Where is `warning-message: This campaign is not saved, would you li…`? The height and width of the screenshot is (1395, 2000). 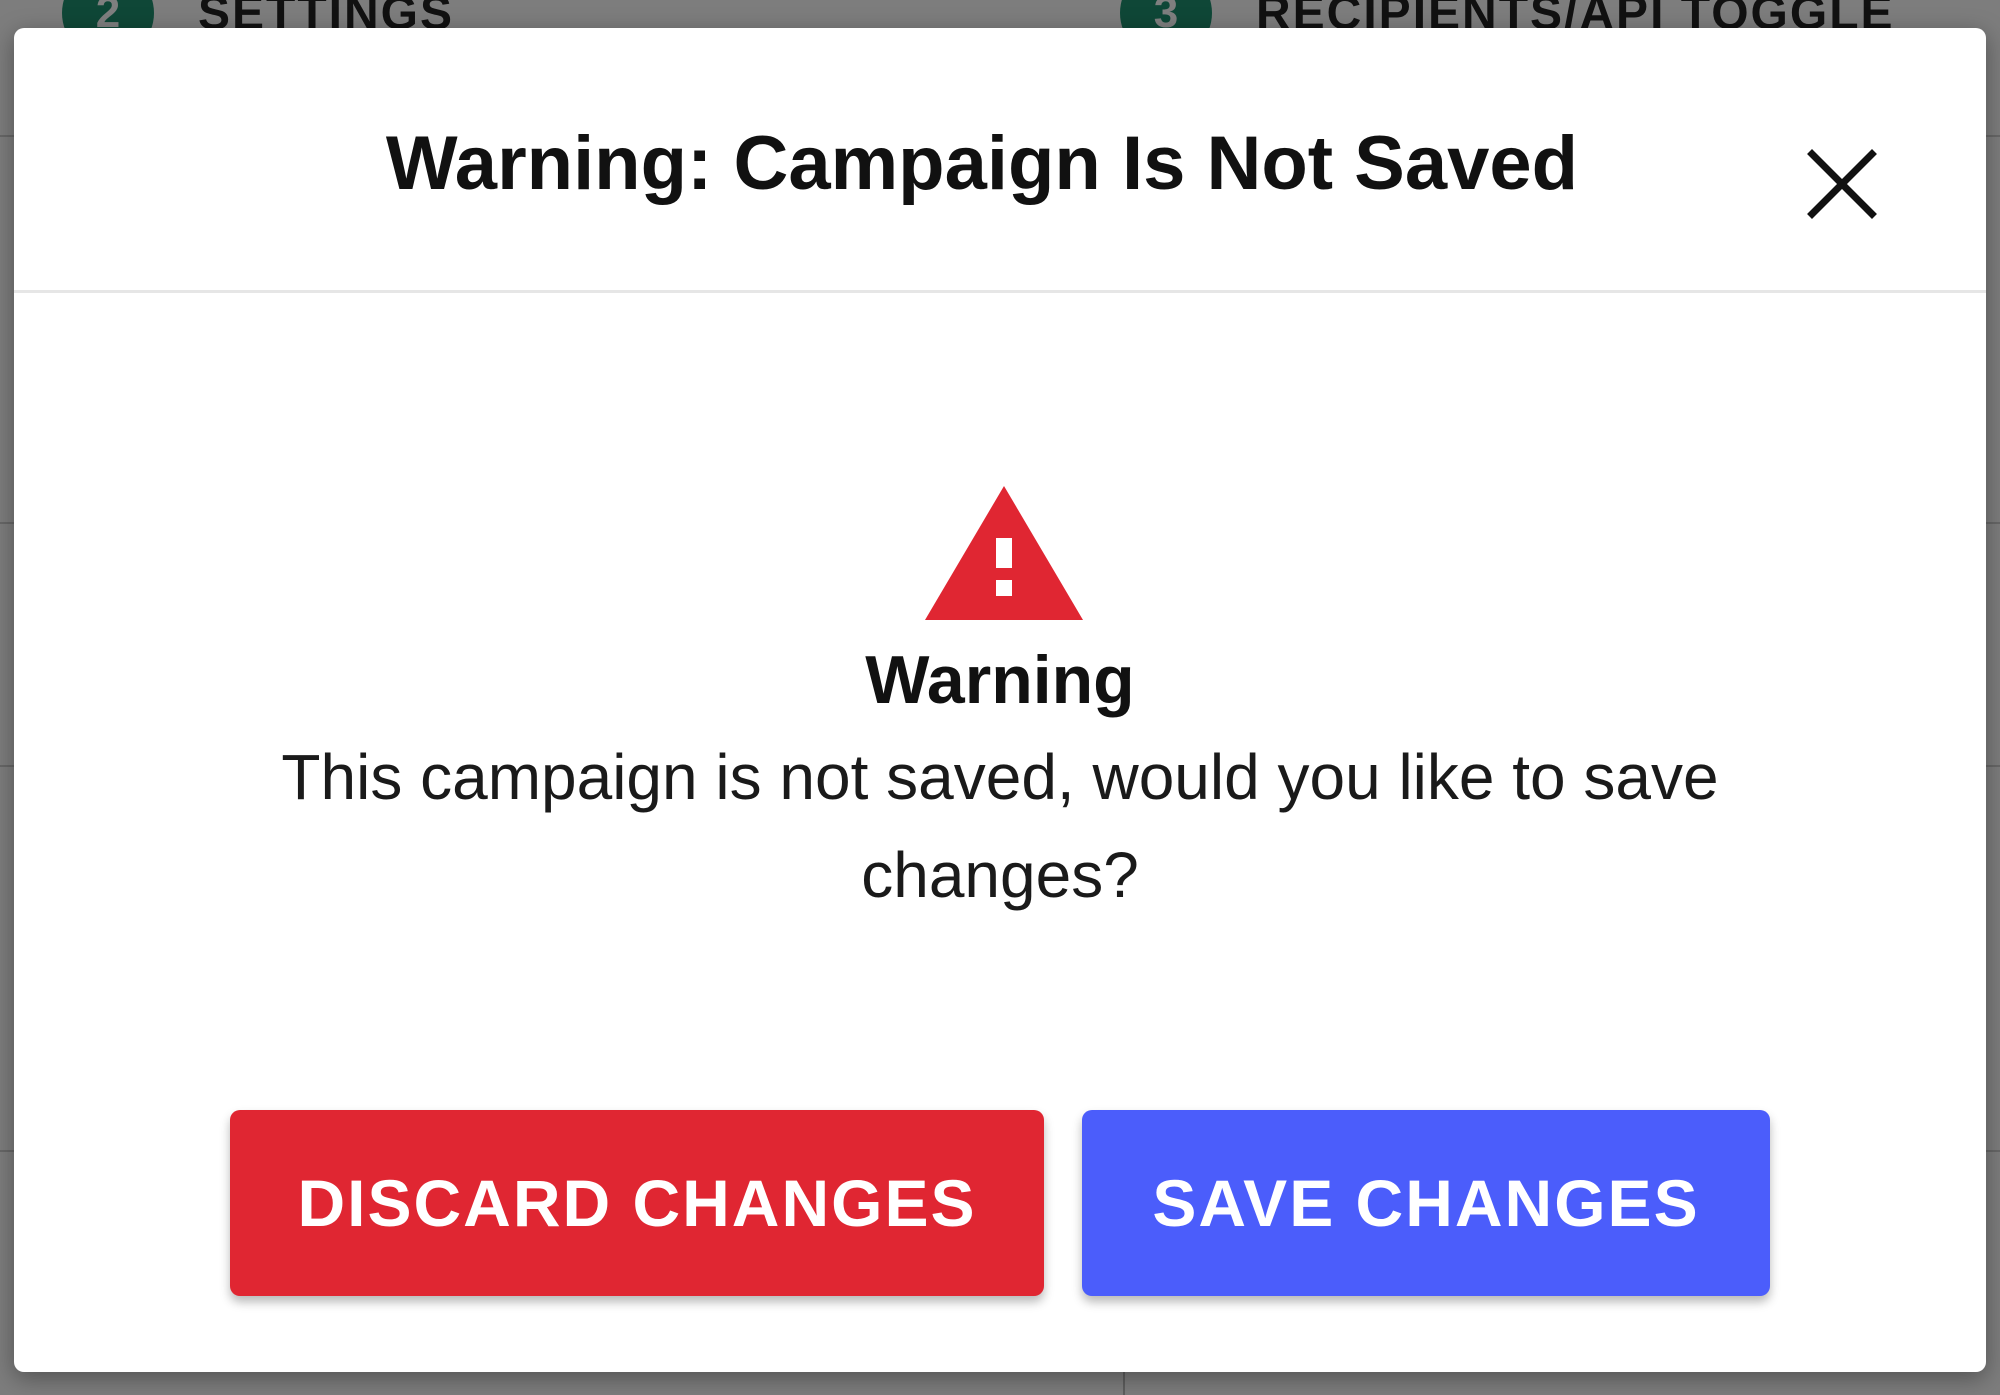
warning-message: This campaign is not saved, would you li… is located at coordinates (1000, 826).